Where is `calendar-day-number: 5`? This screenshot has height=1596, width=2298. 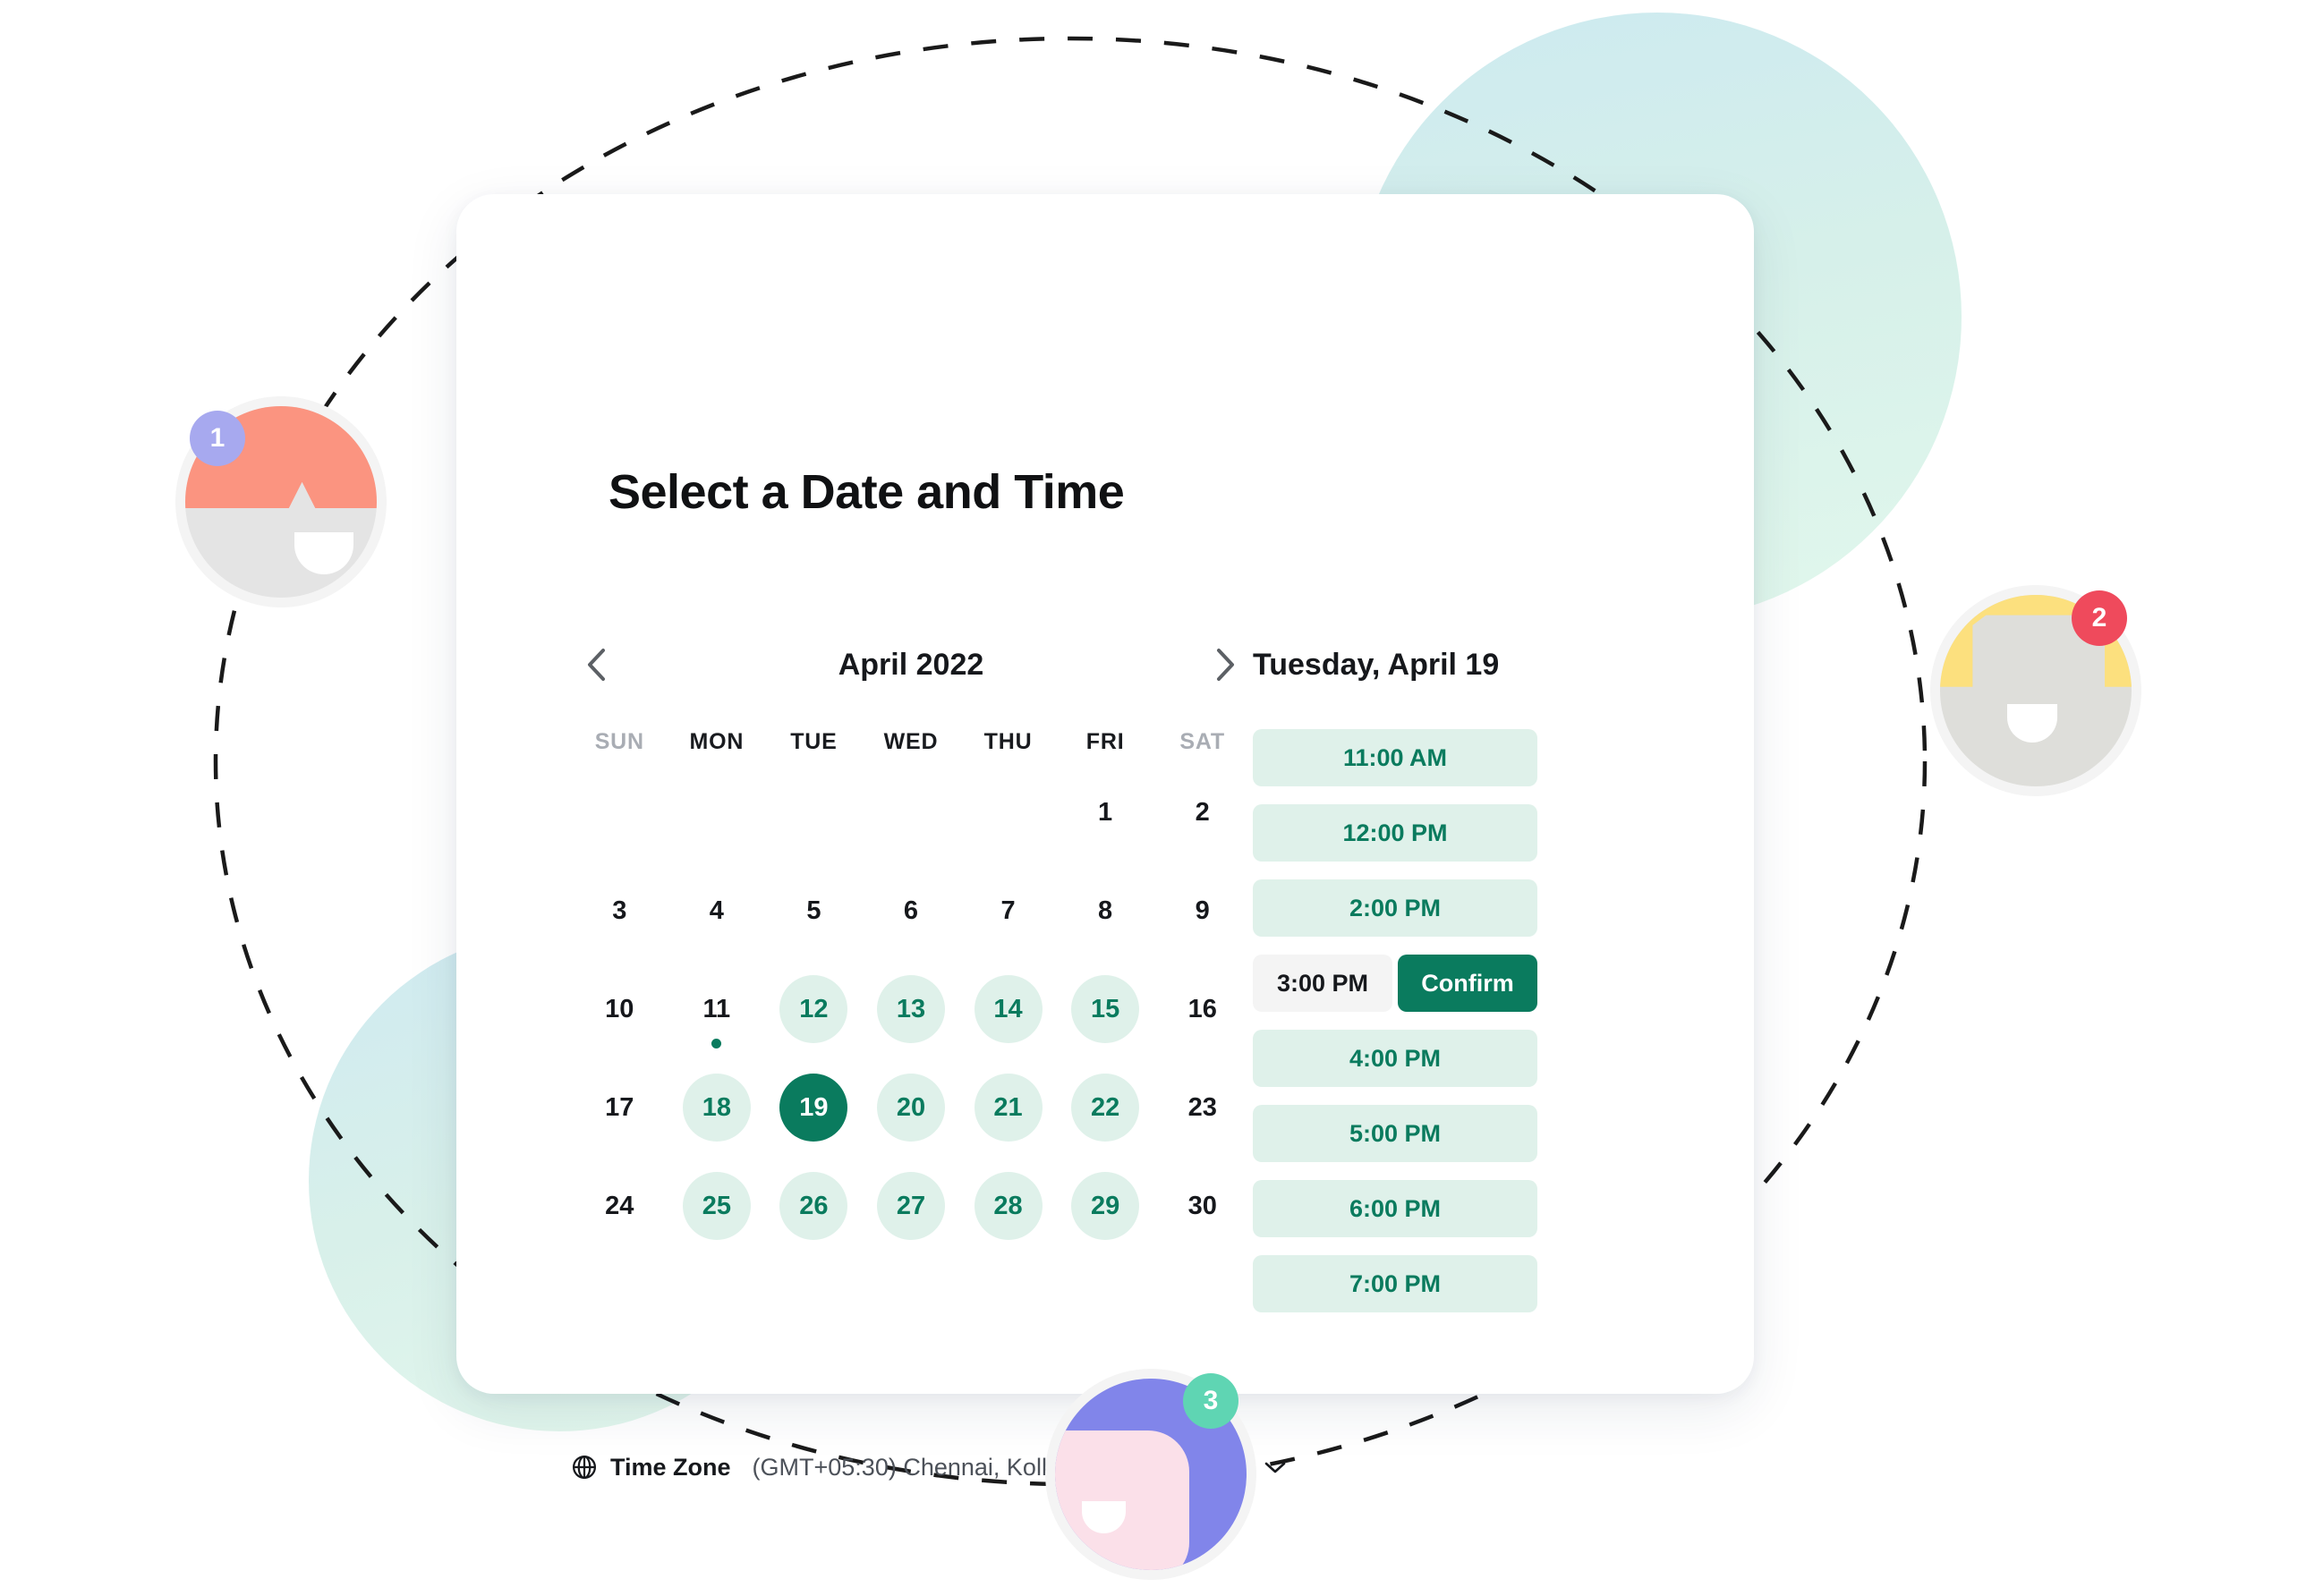
calendar-day-number: 5 is located at coordinates (813, 911).